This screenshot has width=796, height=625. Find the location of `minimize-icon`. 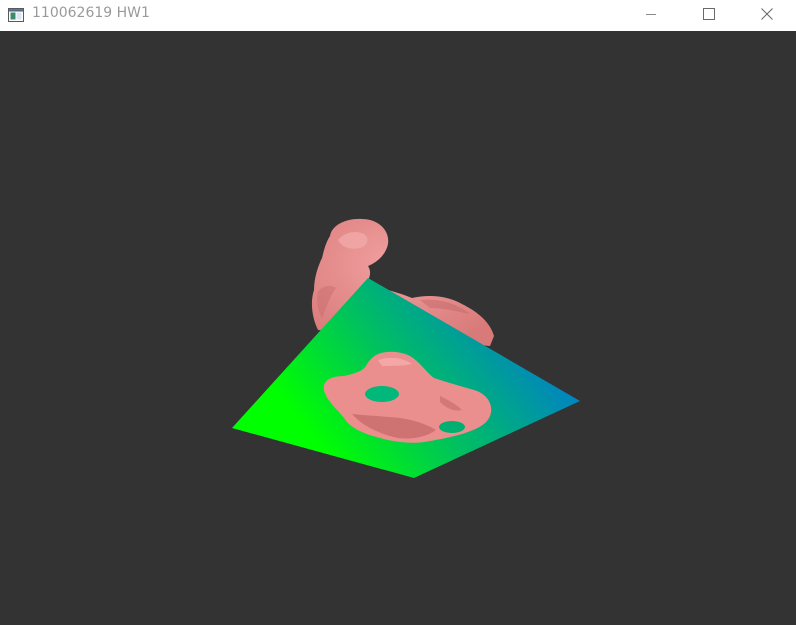

minimize-icon is located at coordinates (651, 14).